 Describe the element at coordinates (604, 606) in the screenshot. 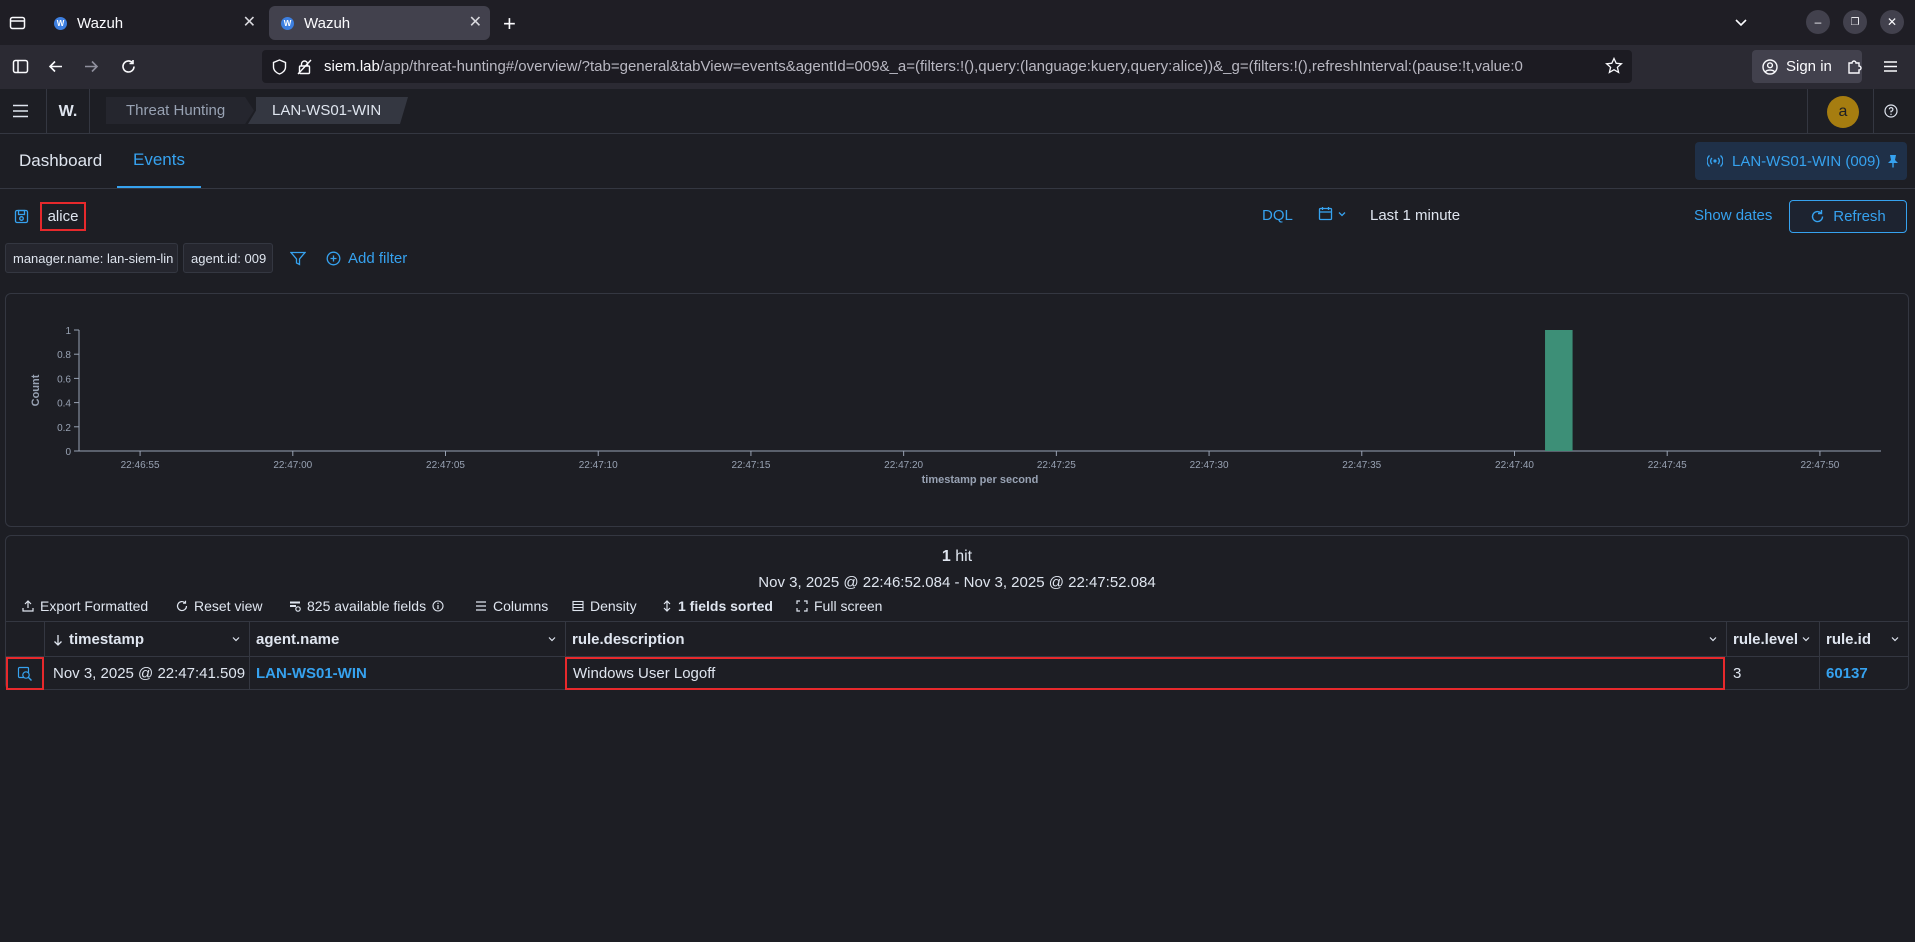

I see `density-button: Density` at that location.